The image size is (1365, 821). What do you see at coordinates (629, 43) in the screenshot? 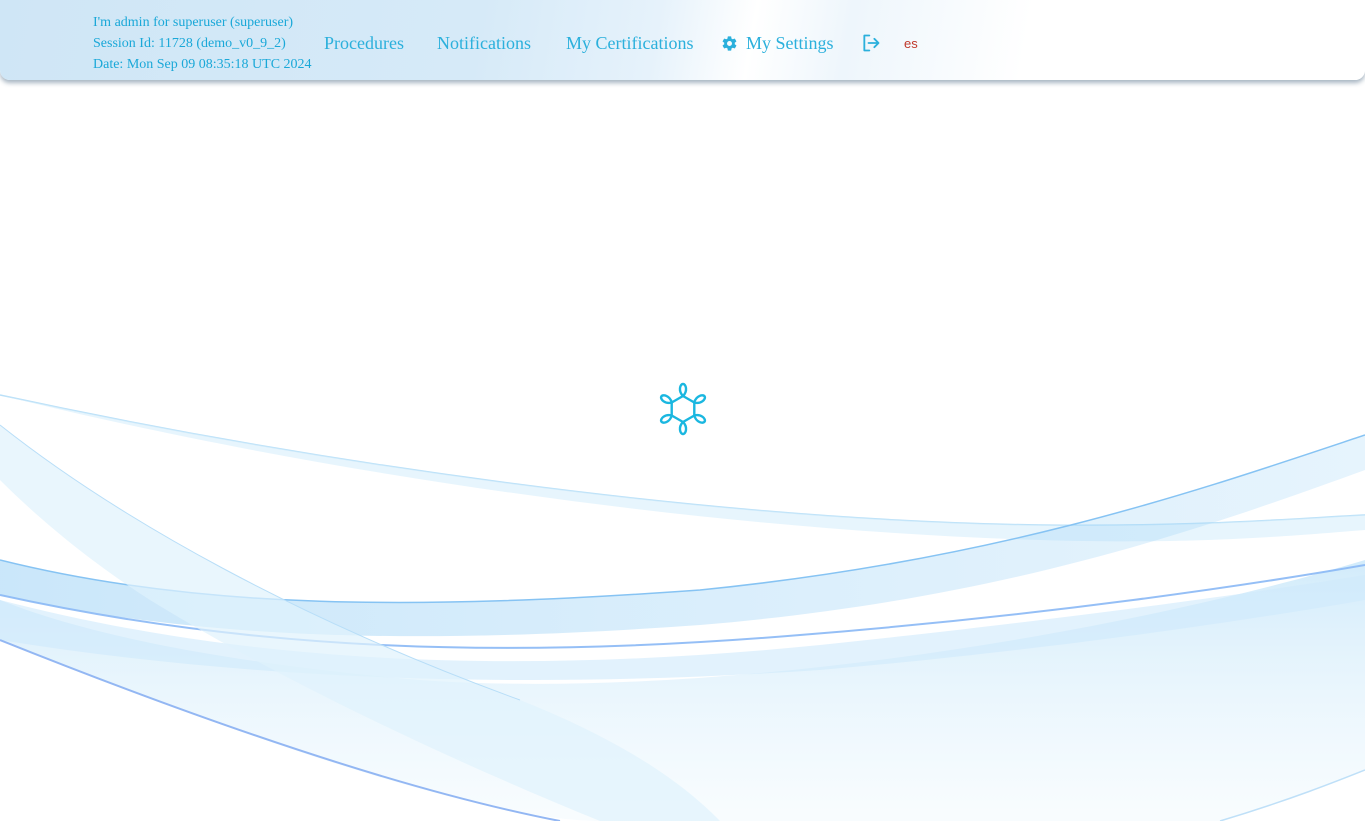
I see `nav-my-certifications: My Certifications` at bounding box center [629, 43].